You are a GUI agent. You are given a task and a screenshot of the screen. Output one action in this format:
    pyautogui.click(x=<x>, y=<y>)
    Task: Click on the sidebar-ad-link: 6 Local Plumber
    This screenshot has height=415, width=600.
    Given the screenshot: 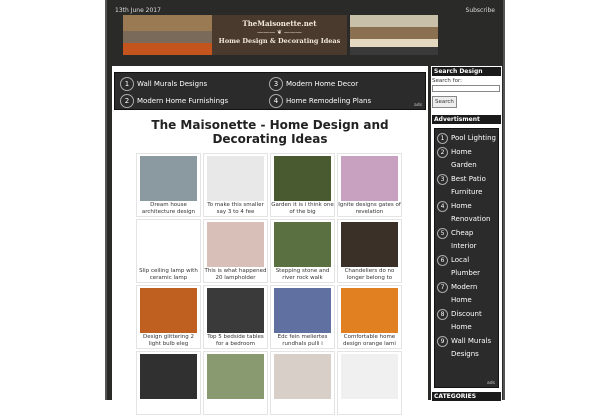 What is the action you would take?
    pyautogui.click(x=466, y=267)
    